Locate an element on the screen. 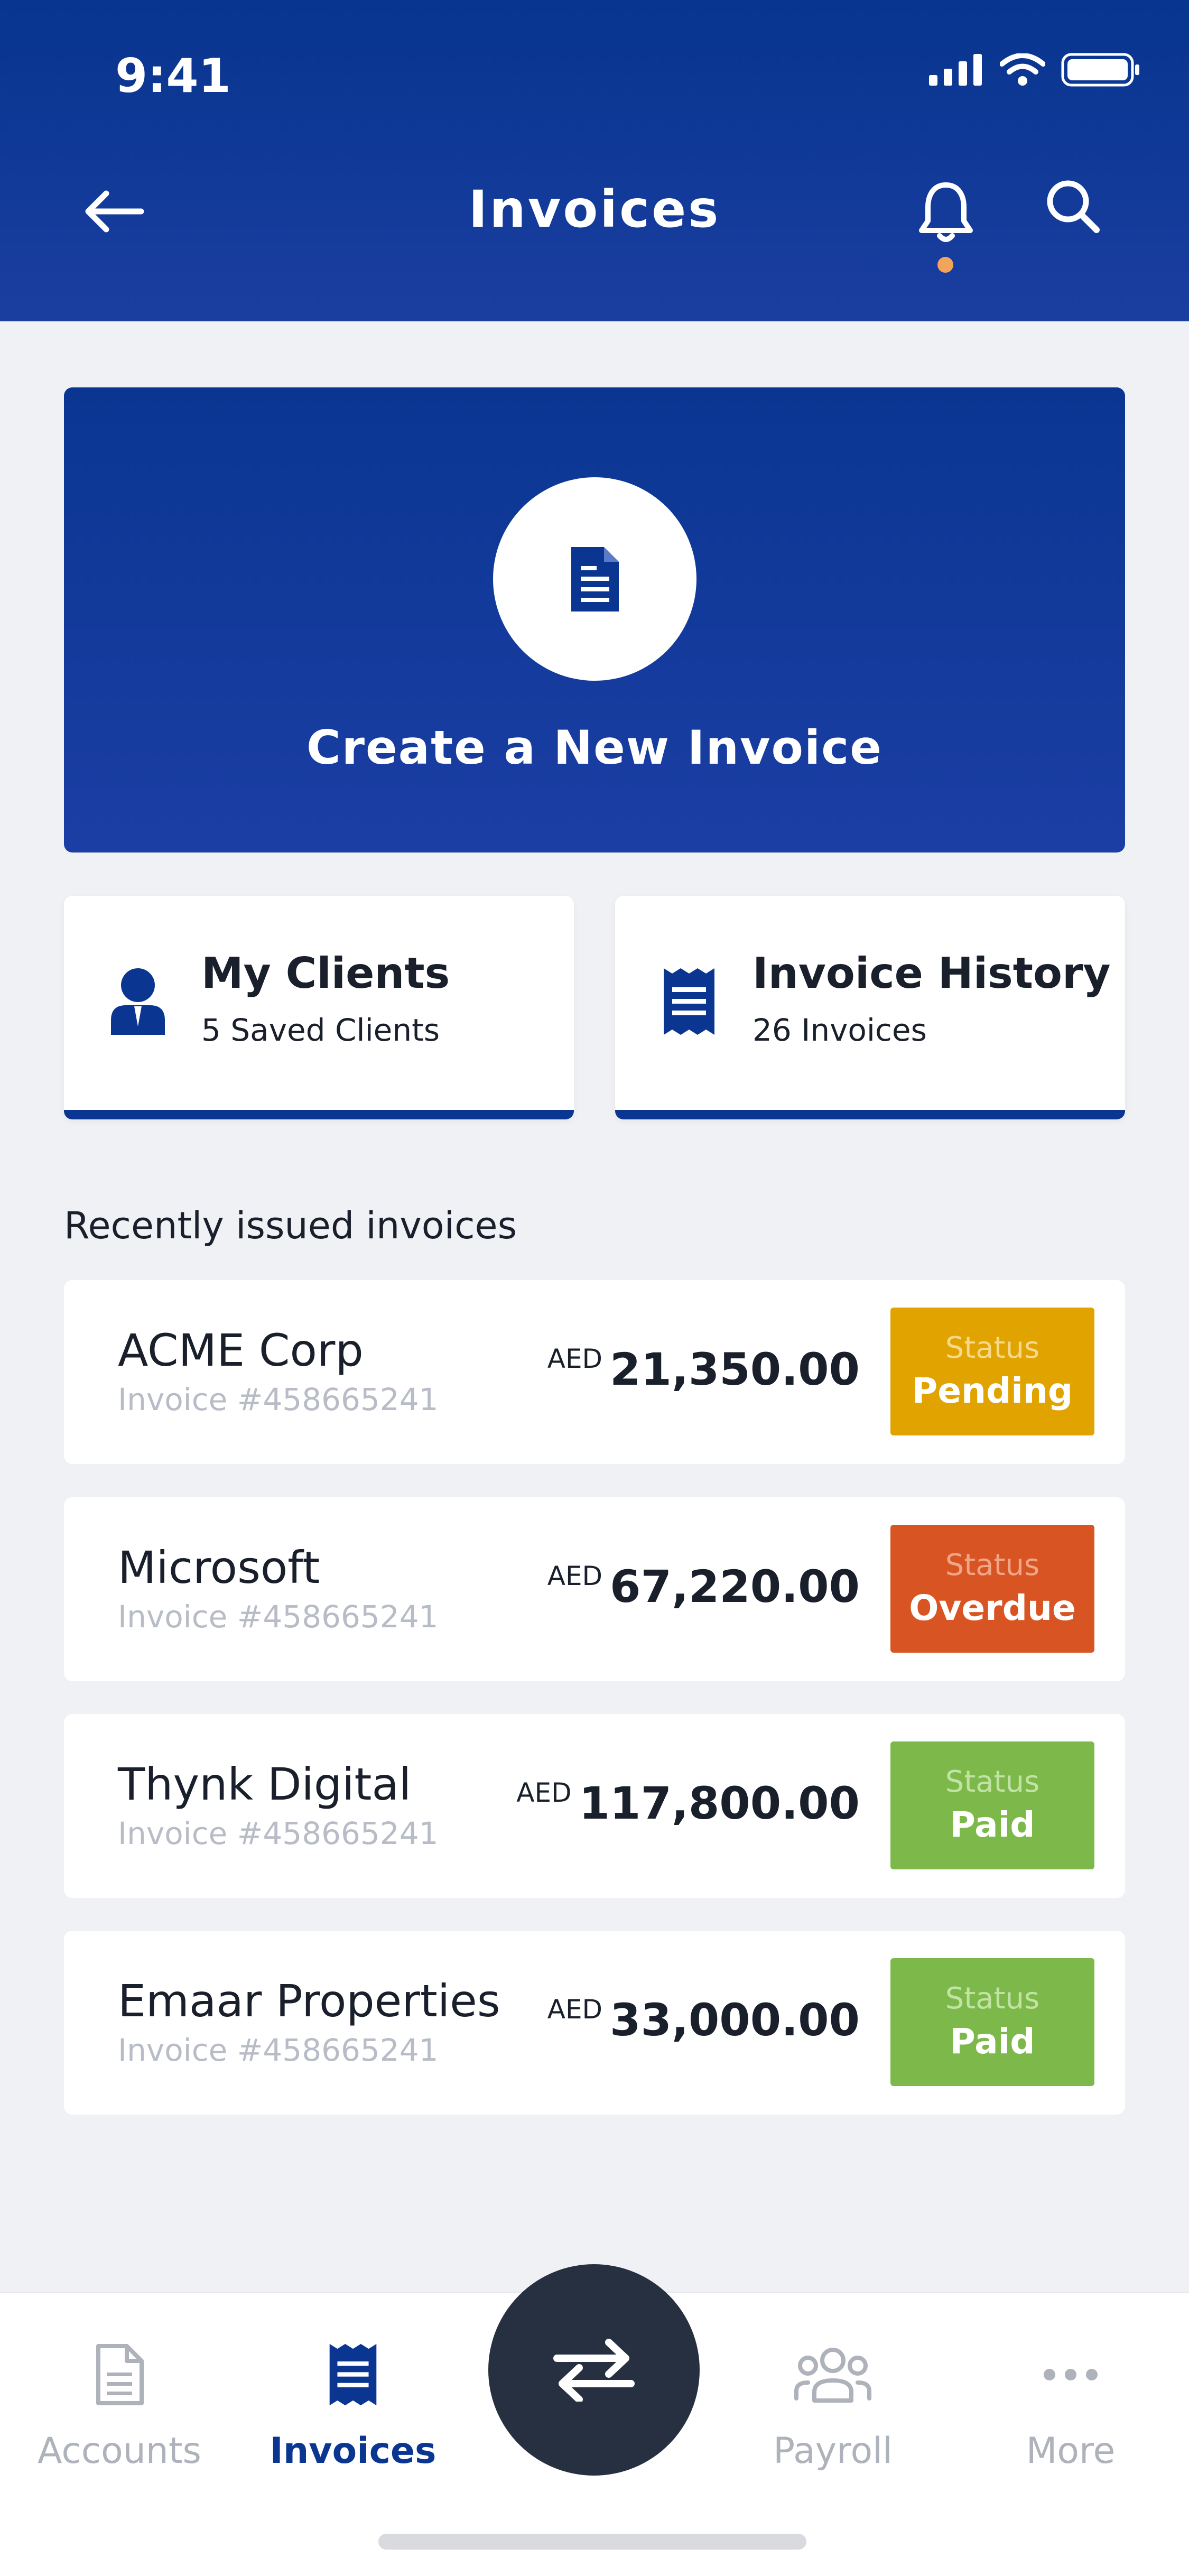  bell-icon is located at coordinates (946, 212).